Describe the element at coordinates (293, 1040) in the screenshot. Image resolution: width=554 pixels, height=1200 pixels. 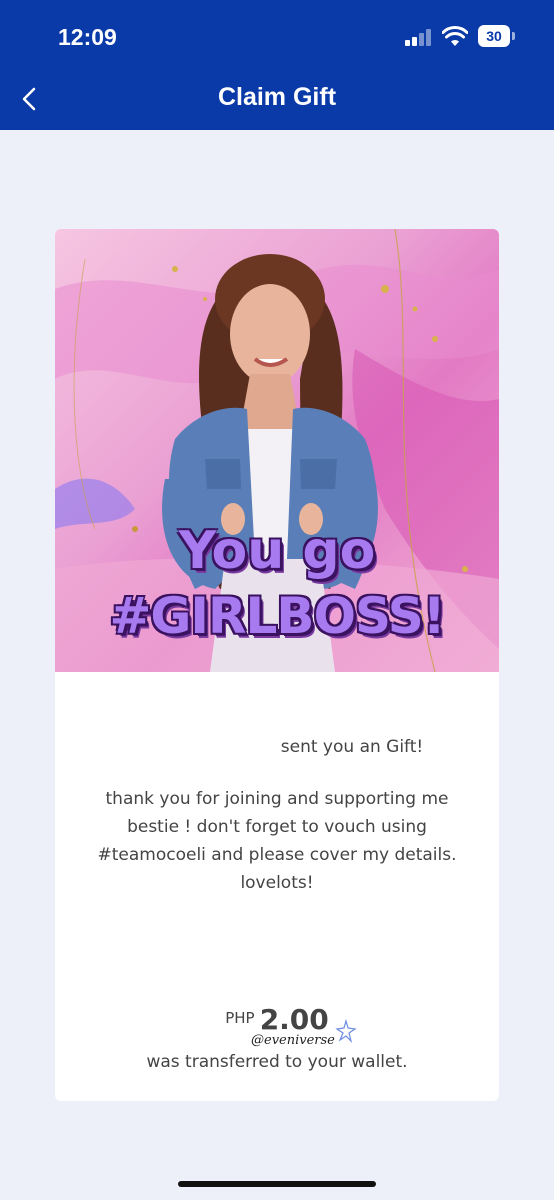
I see `watermark-text: @eveniverse` at that location.